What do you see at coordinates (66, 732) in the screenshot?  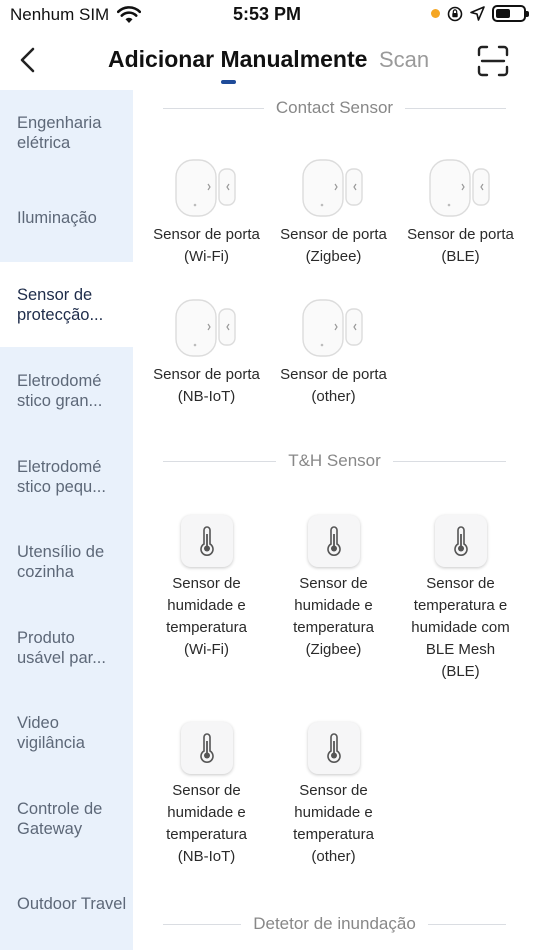 I see `sidebar-item-video-surveillance: Video vigilância` at bounding box center [66, 732].